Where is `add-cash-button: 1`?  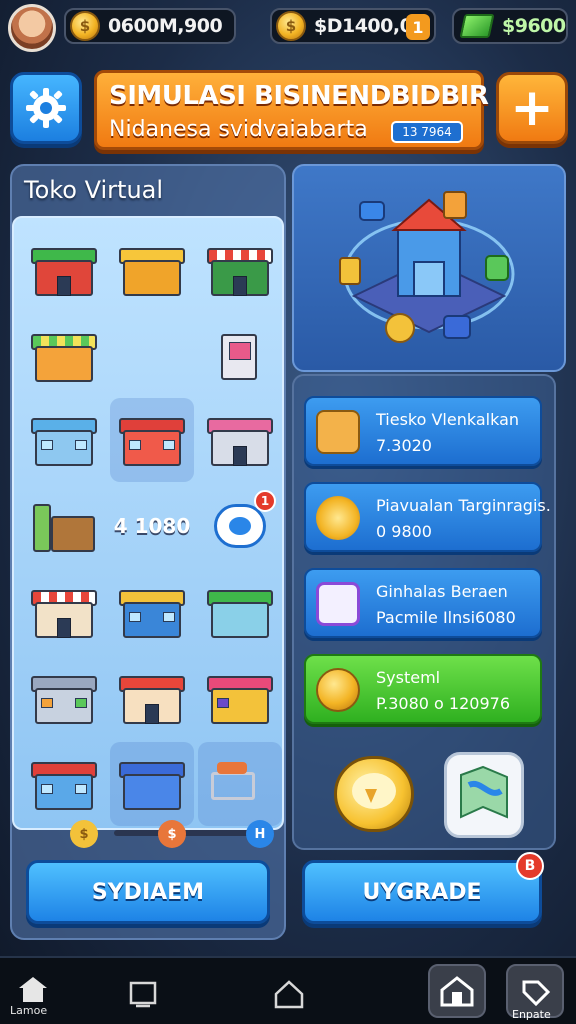 add-cash-button: 1 is located at coordinates (418, 27).